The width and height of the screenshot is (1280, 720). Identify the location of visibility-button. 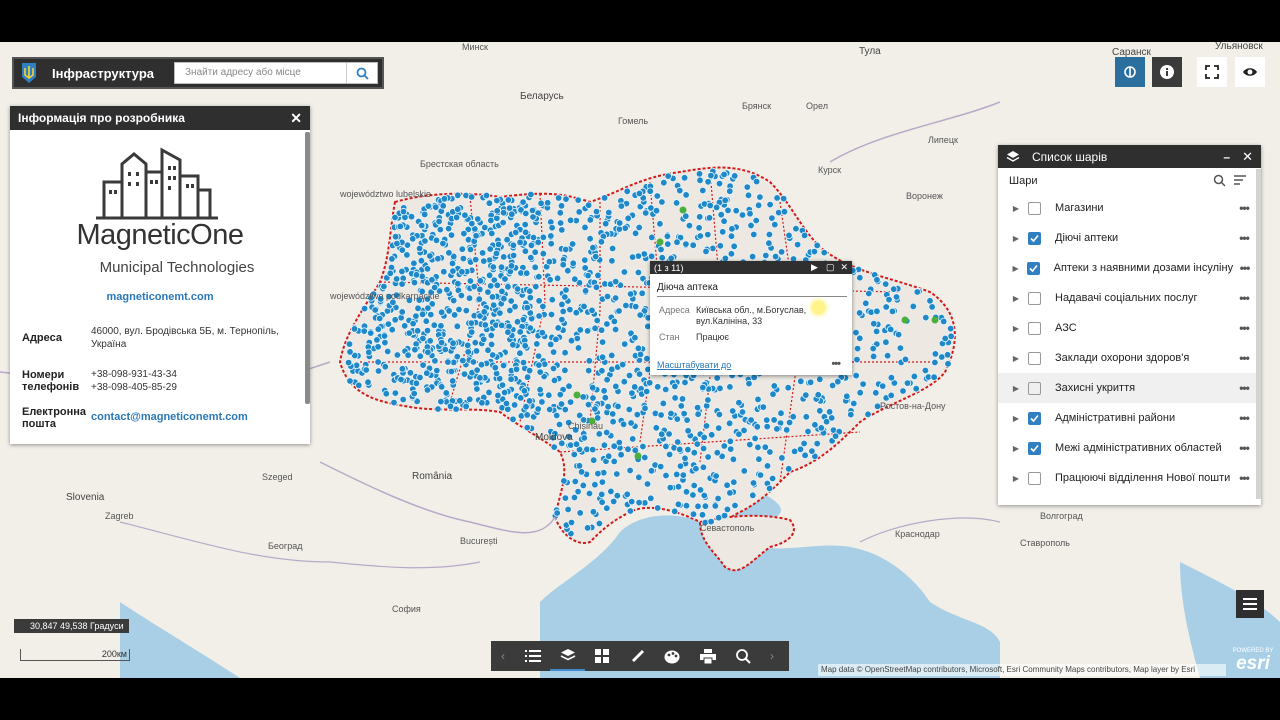
(1250, 72).